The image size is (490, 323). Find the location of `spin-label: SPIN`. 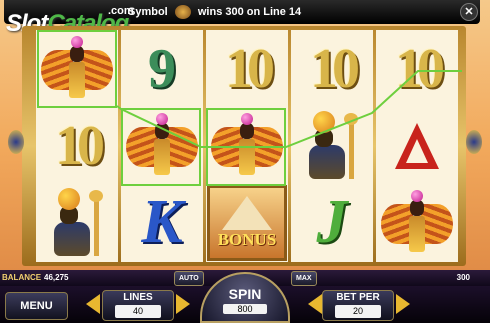

spin-label: SPIN is located at coordinates (245, 294).